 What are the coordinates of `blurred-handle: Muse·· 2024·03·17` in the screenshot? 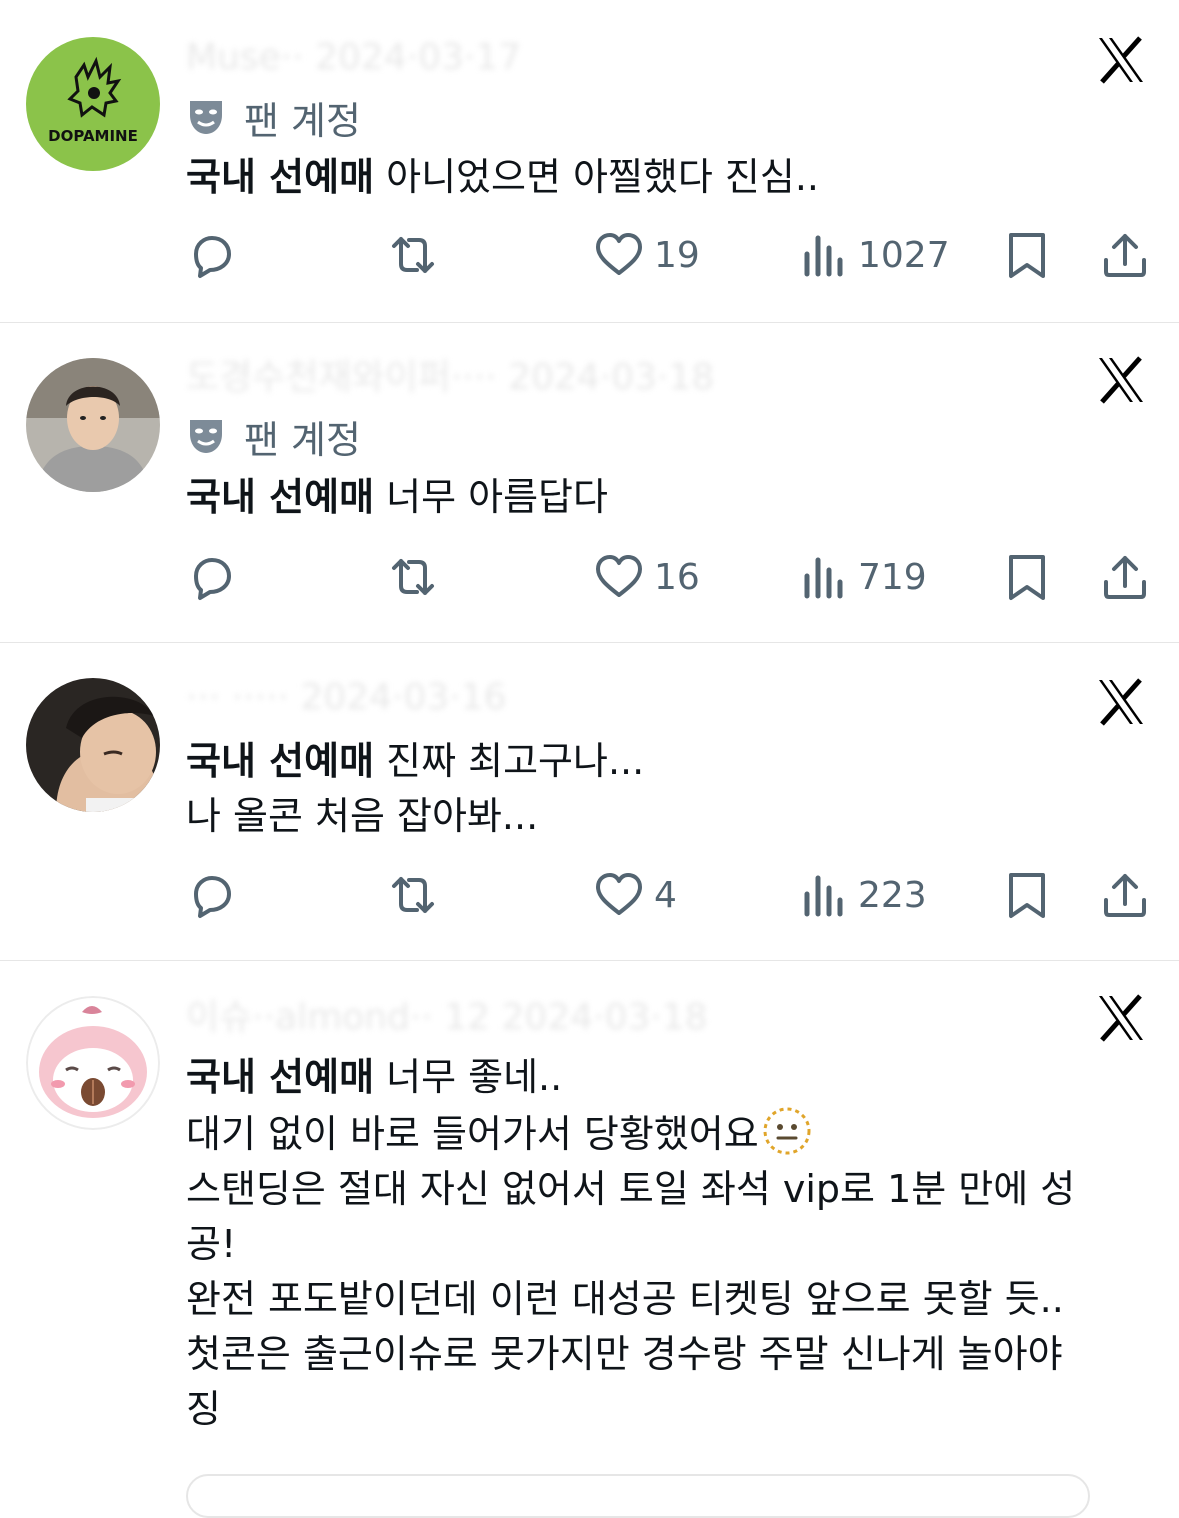 It's located at (354, 58).